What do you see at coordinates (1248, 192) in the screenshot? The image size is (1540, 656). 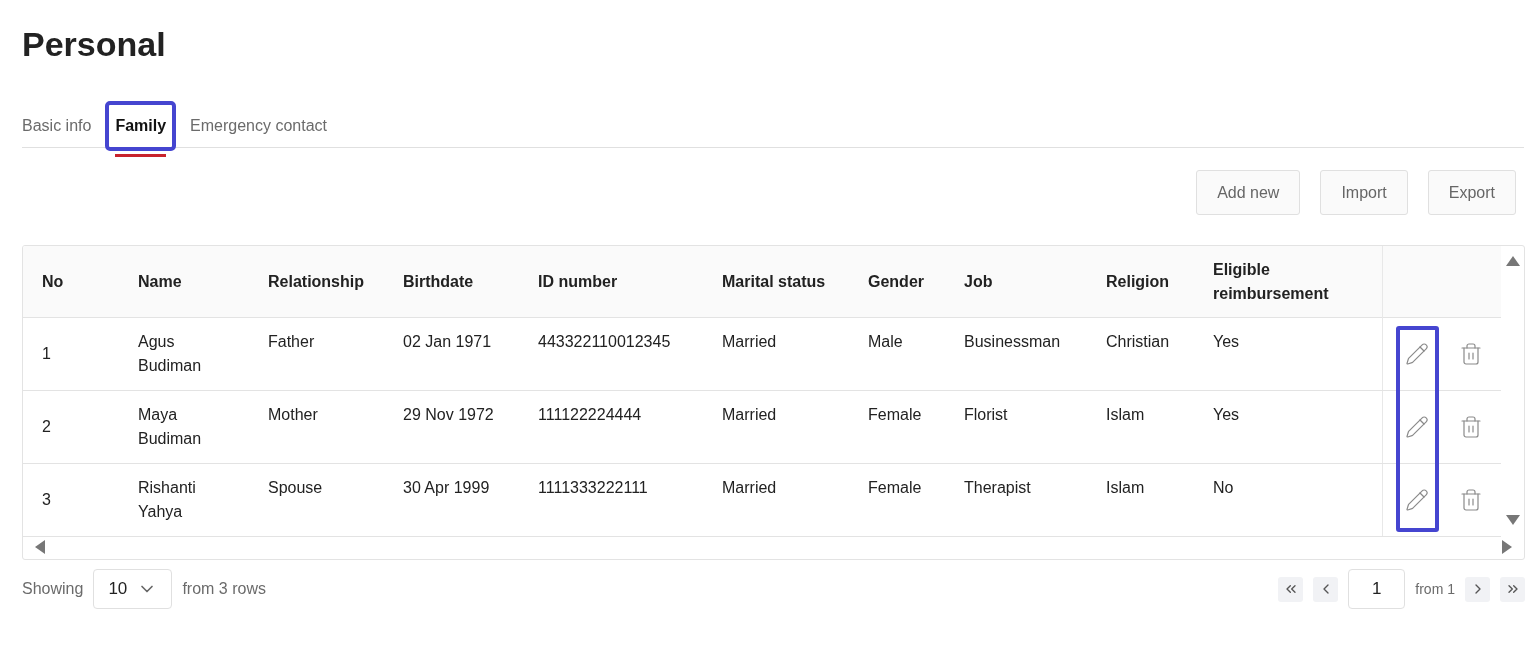 I see `action-button: Add new` at bounding box center [1248, 192].